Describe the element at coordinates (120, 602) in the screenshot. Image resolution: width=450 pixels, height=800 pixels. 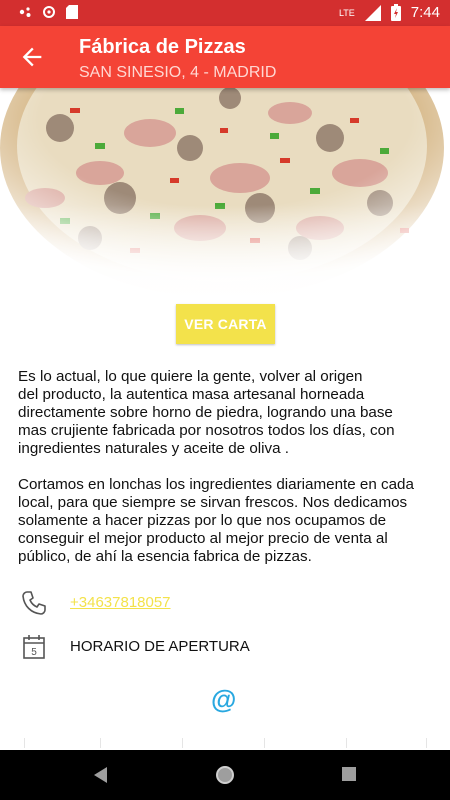
I see `phone-link: +34637818057` at that location.